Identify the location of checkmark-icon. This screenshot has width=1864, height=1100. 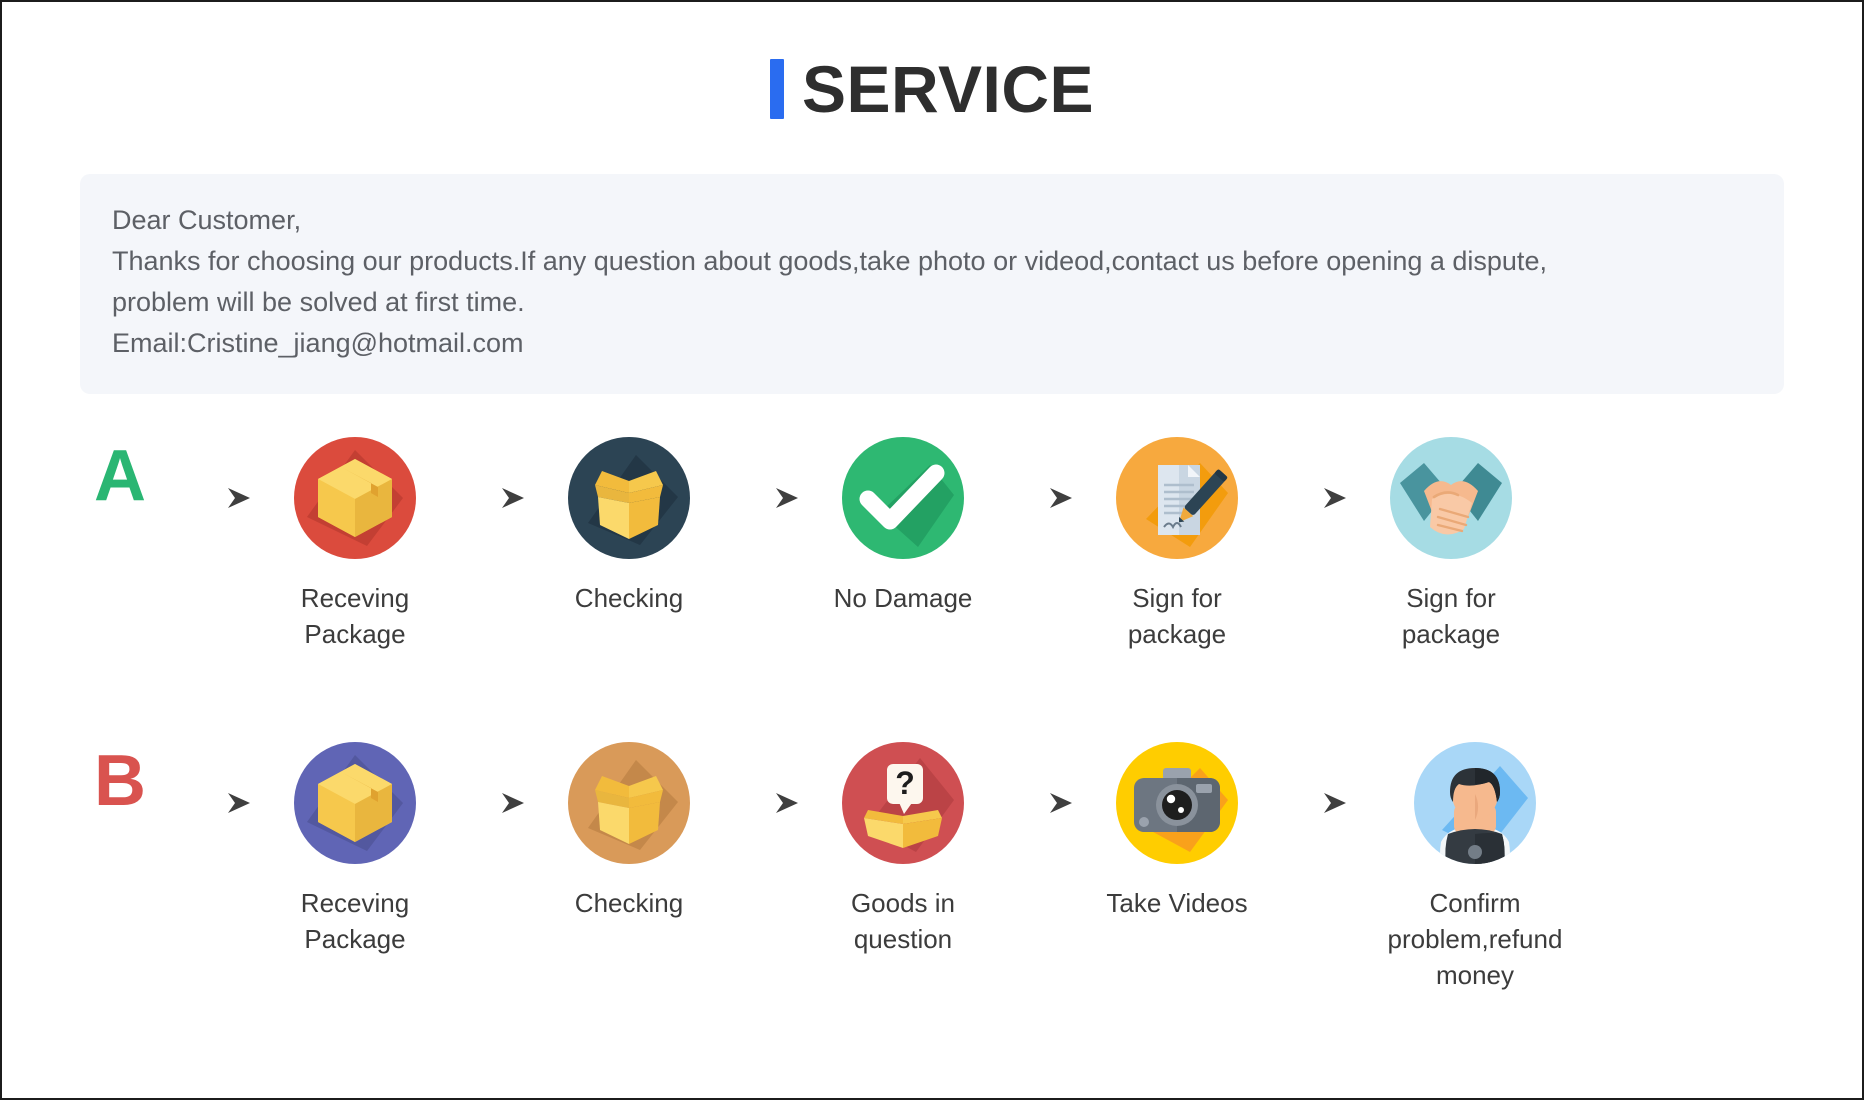
(903, 498).